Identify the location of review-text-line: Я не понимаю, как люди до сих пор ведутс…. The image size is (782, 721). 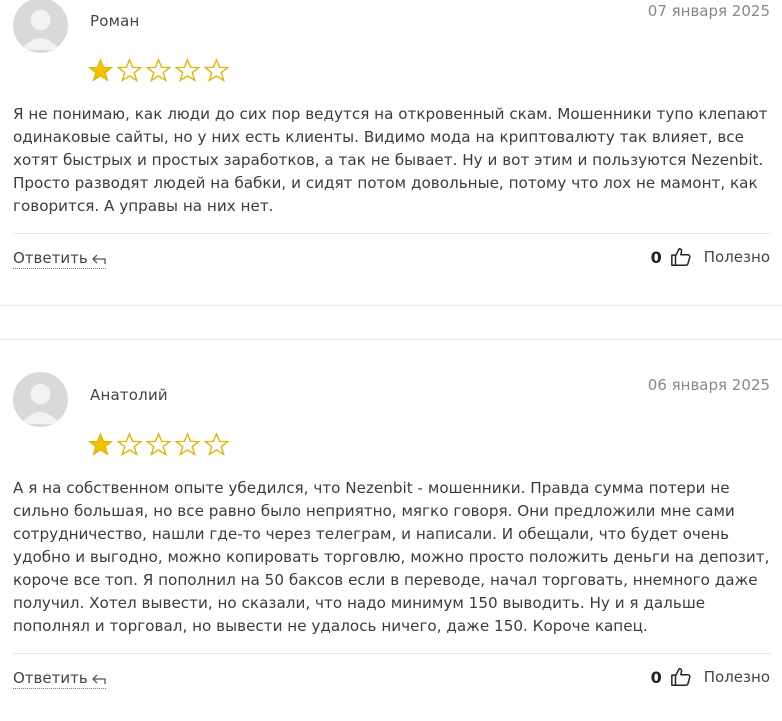
(390, 114).